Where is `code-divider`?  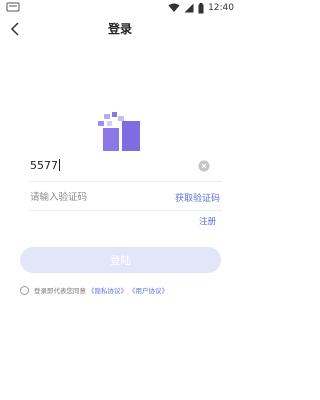 code-divider is located at coordinates (125, 210).